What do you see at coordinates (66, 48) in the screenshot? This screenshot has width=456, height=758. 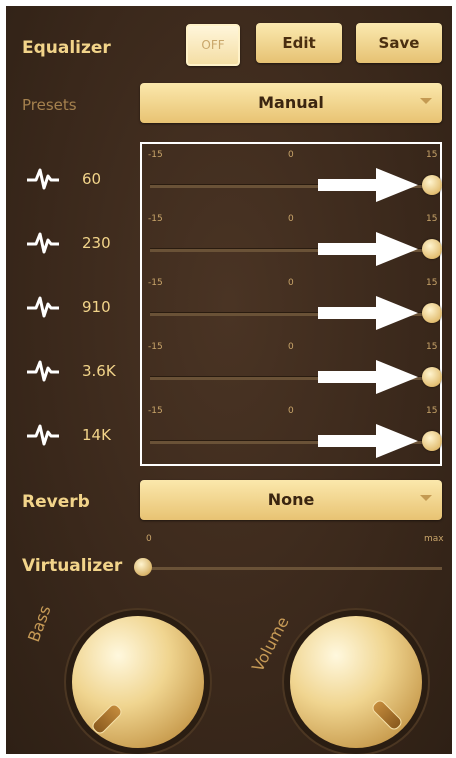 I see `equalizer-title: Equalizer` at bounding box center [66, 48].